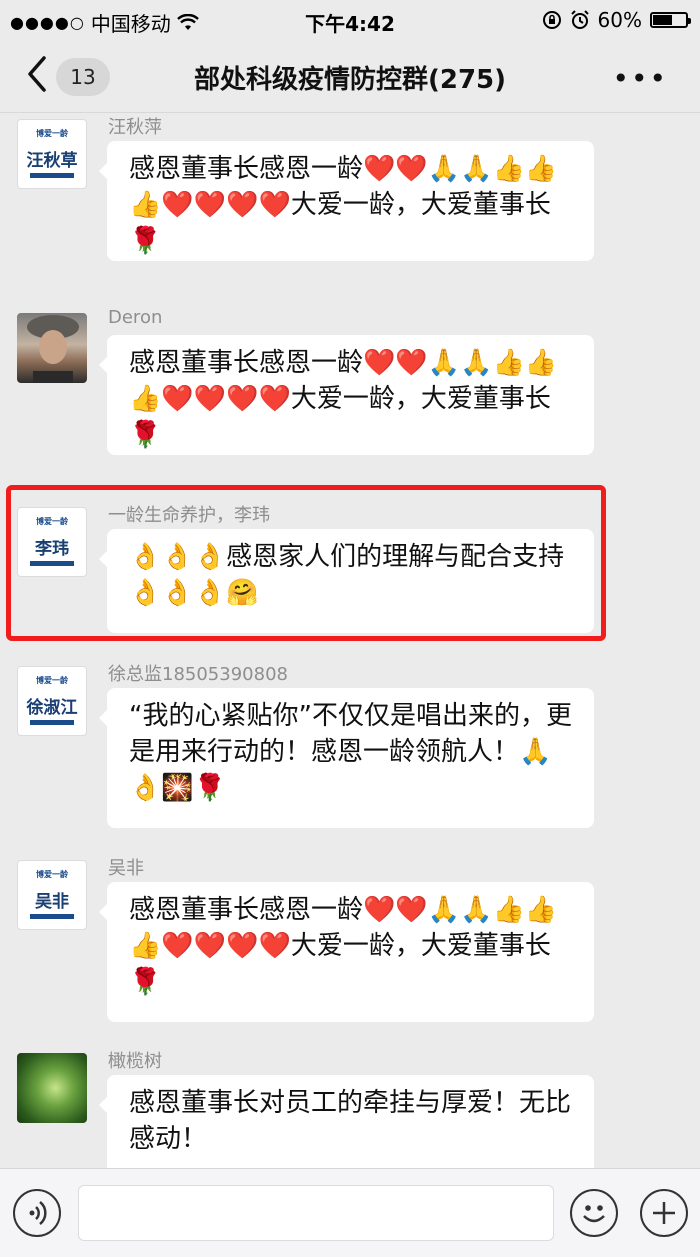 The height and width of the screenshot is (1257, 700). What do you see at coordinates (135, 317) in the screenshot?
I see `sender-name: Deron` at bounding box center [135, 317].